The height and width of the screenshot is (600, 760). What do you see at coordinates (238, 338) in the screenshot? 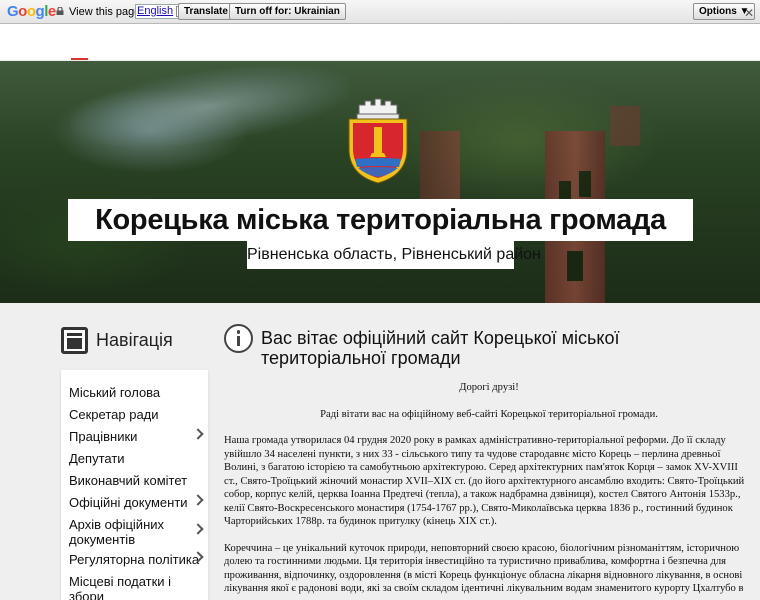
I see `info-icon` at bounding box center [238, 338].